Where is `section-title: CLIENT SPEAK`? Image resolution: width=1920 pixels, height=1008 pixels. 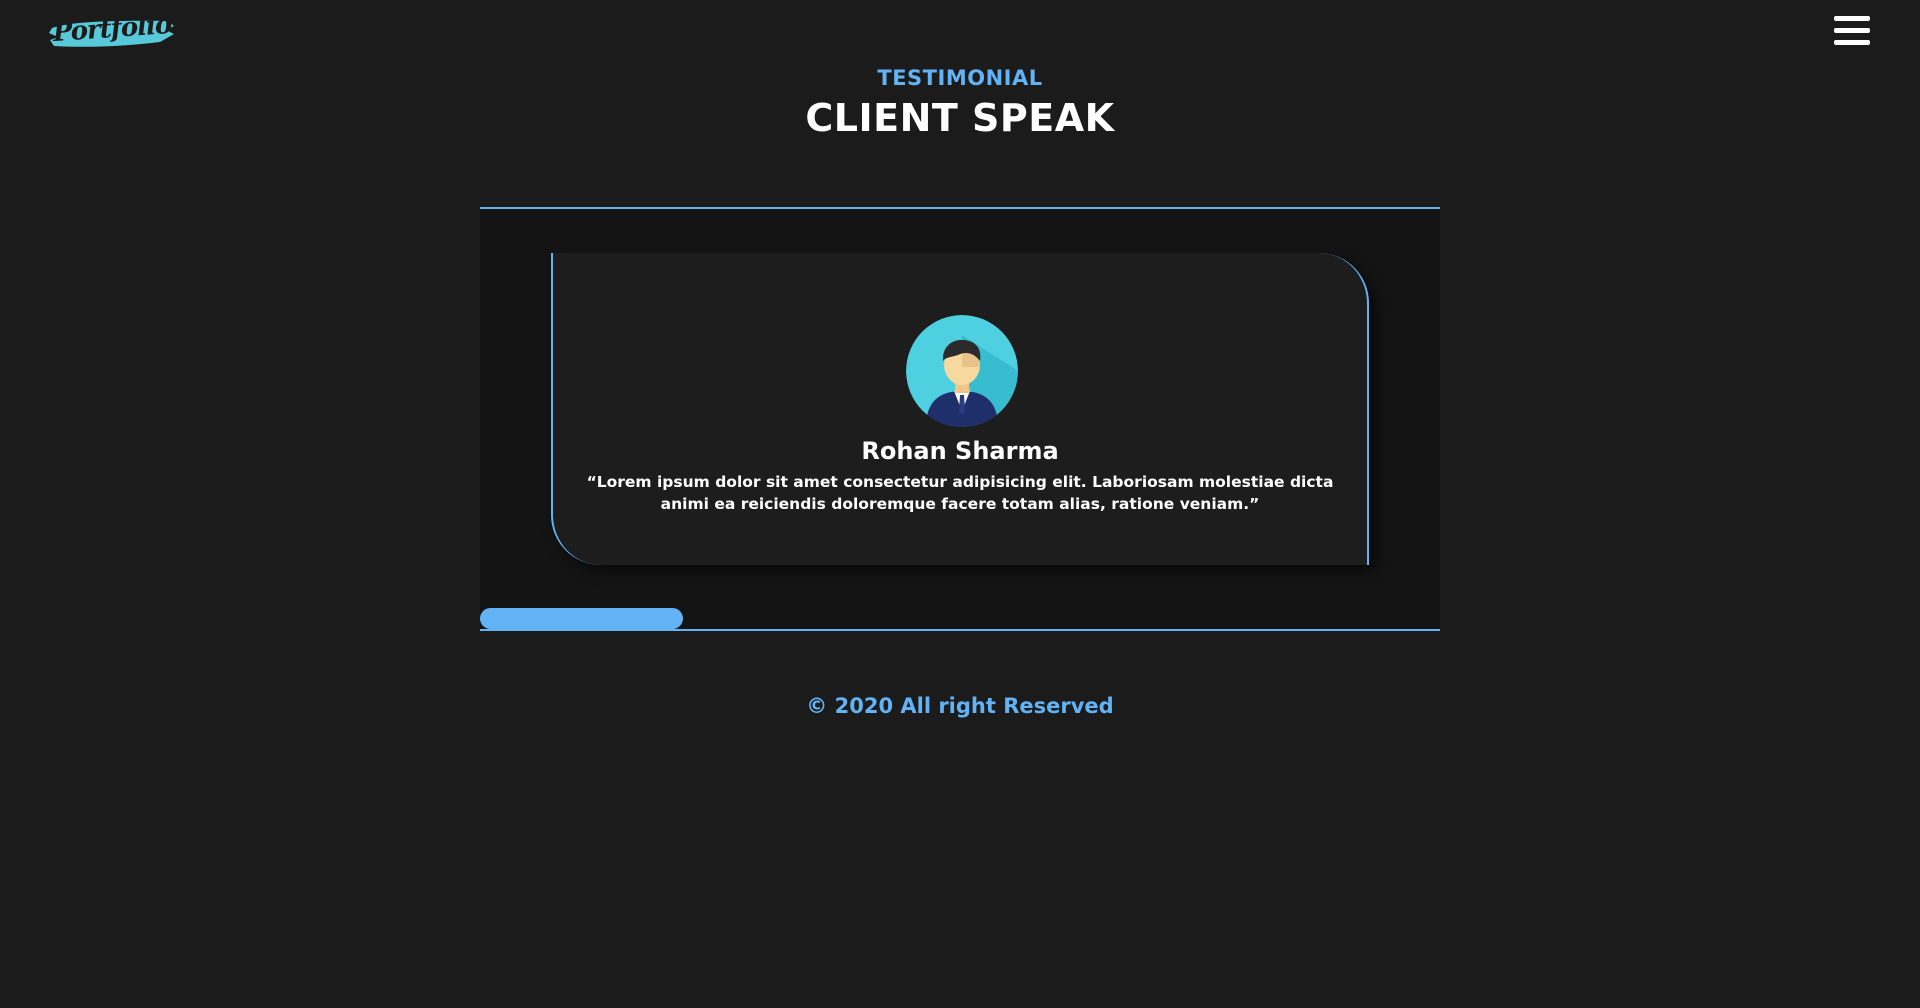
section-title: CLIENT SPEAK is located at coordinates (960, 118).